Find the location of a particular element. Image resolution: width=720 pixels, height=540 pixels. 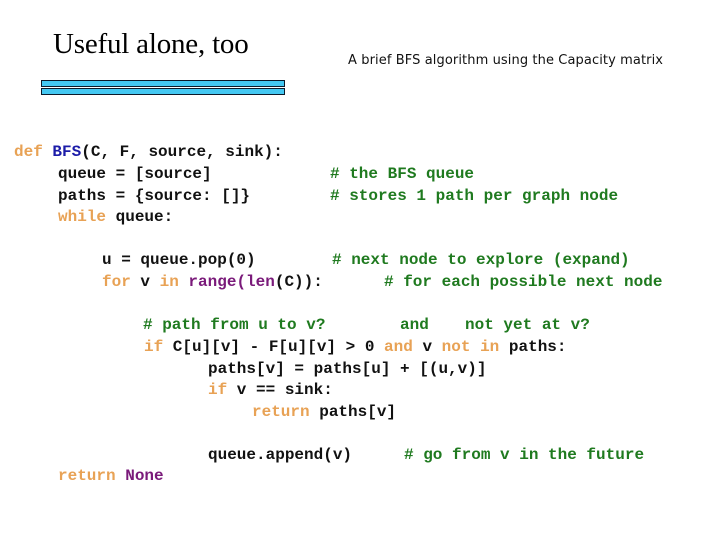

code-line-if-sink: if v == sink: is located at coordinates (270, 390).